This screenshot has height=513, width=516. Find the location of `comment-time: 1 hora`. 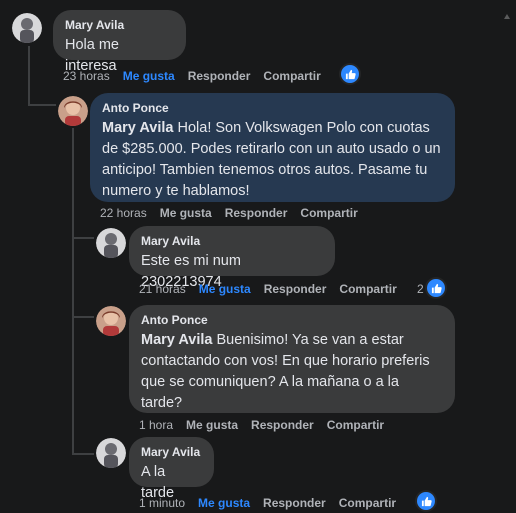

comment-time: 1 hora is located at coordinates (156, 425).